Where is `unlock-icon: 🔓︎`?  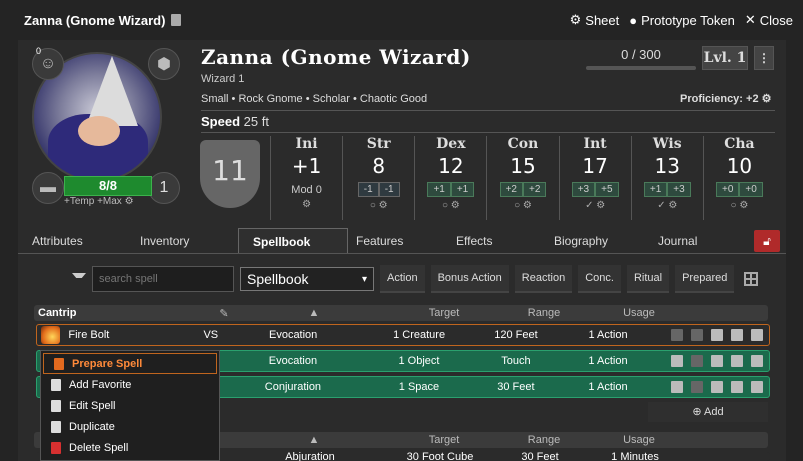
unlock-icon: 🔓︎ is located at coordinates (767, 241).